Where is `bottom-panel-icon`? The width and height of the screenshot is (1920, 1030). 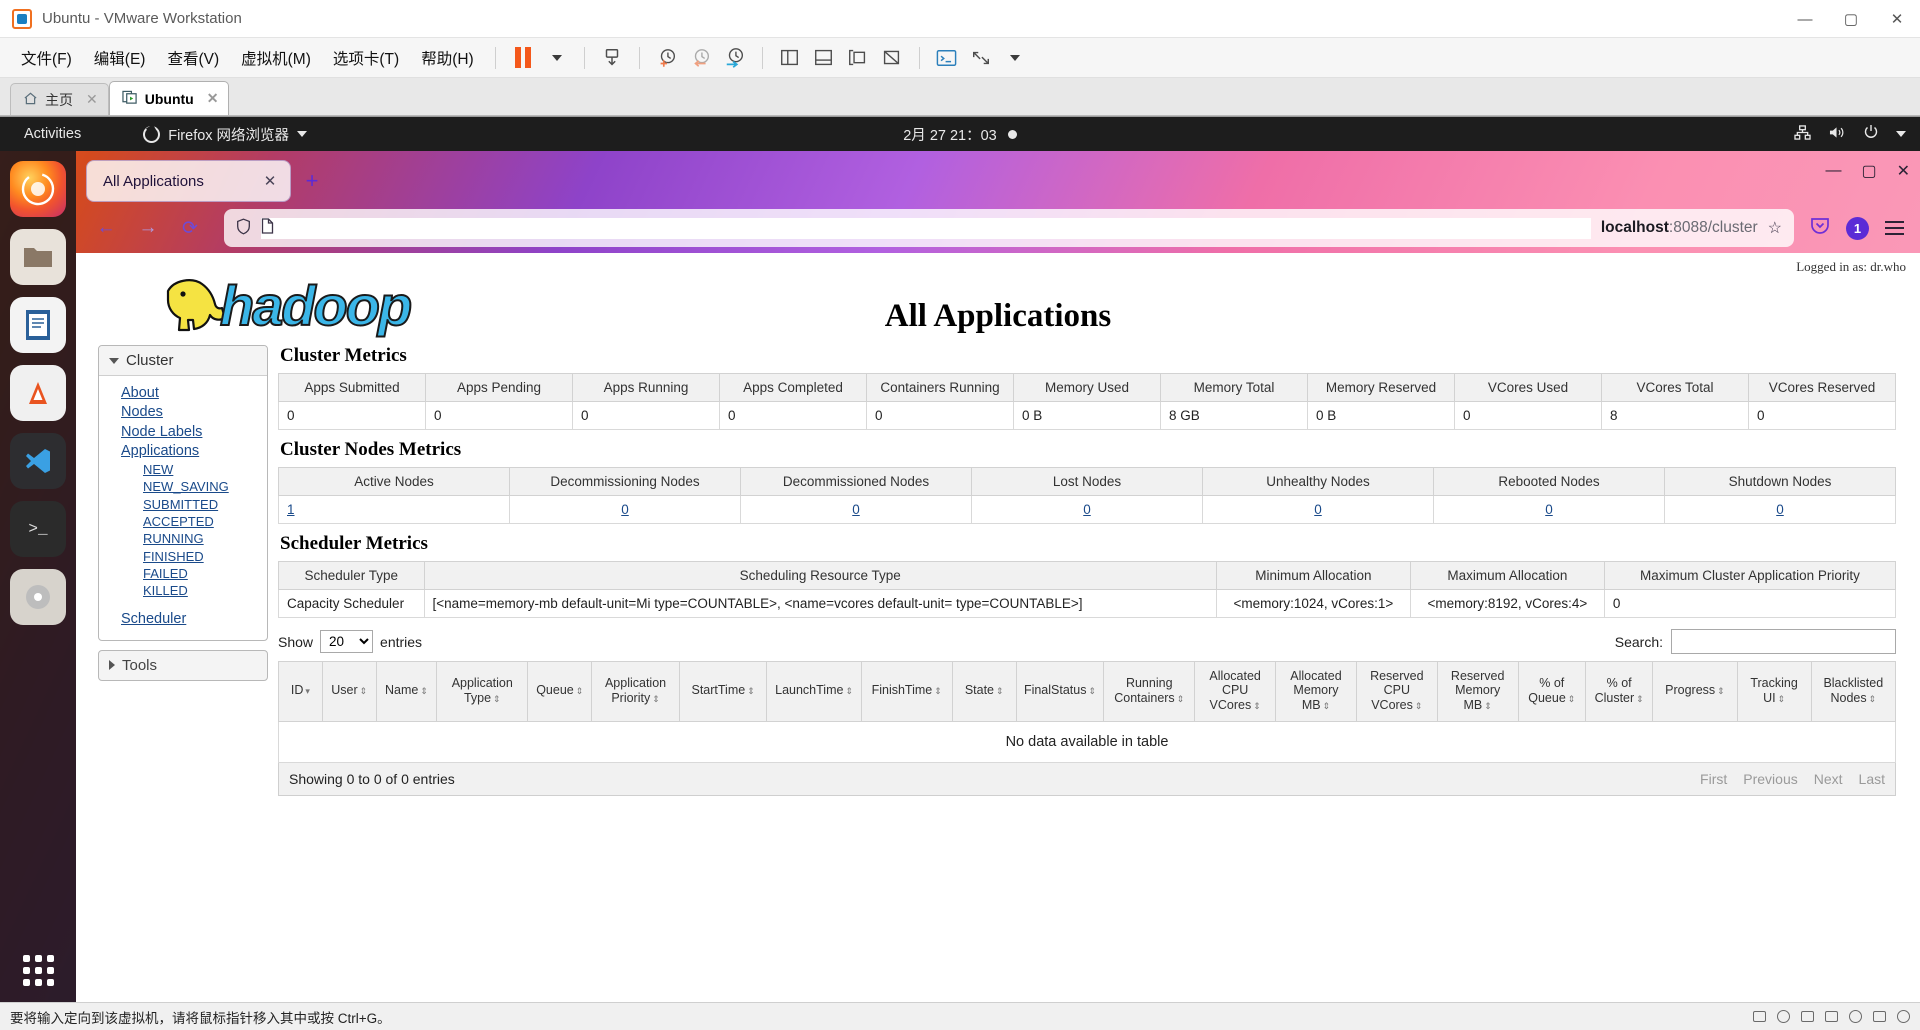
bottom-panel-icon is located at coordinates (824, 58).